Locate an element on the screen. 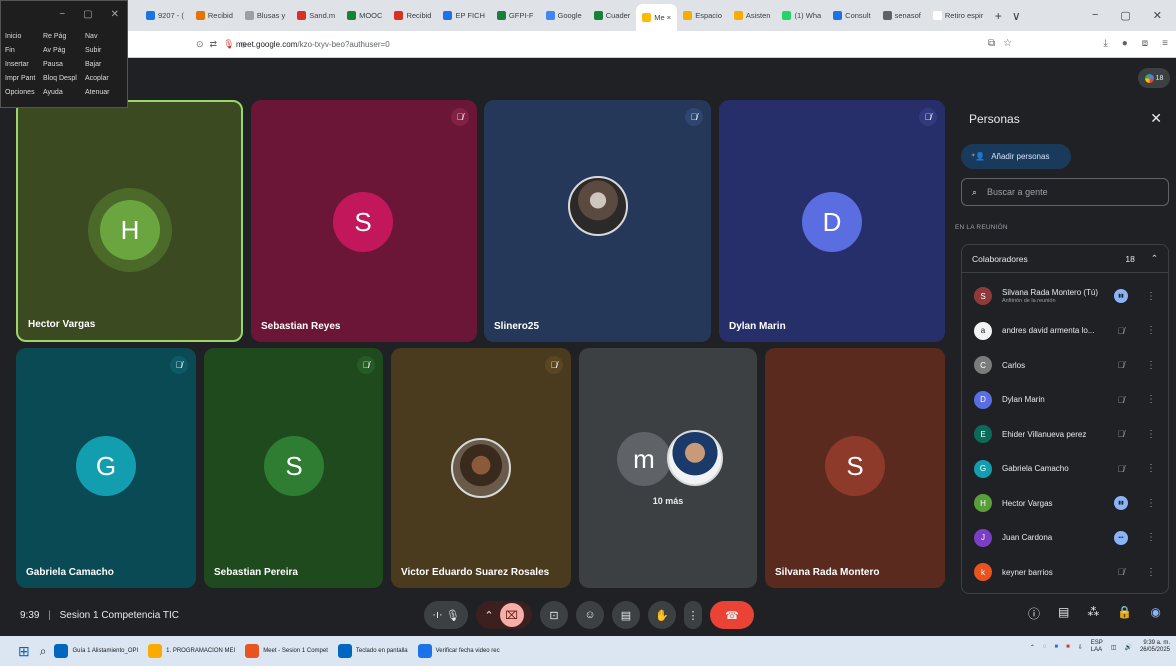 The height and width of the screenshot is (666, 1176). participant-row: k keyner barrios 🎙̸ ⋮ is located at coordinates (1065, 572).